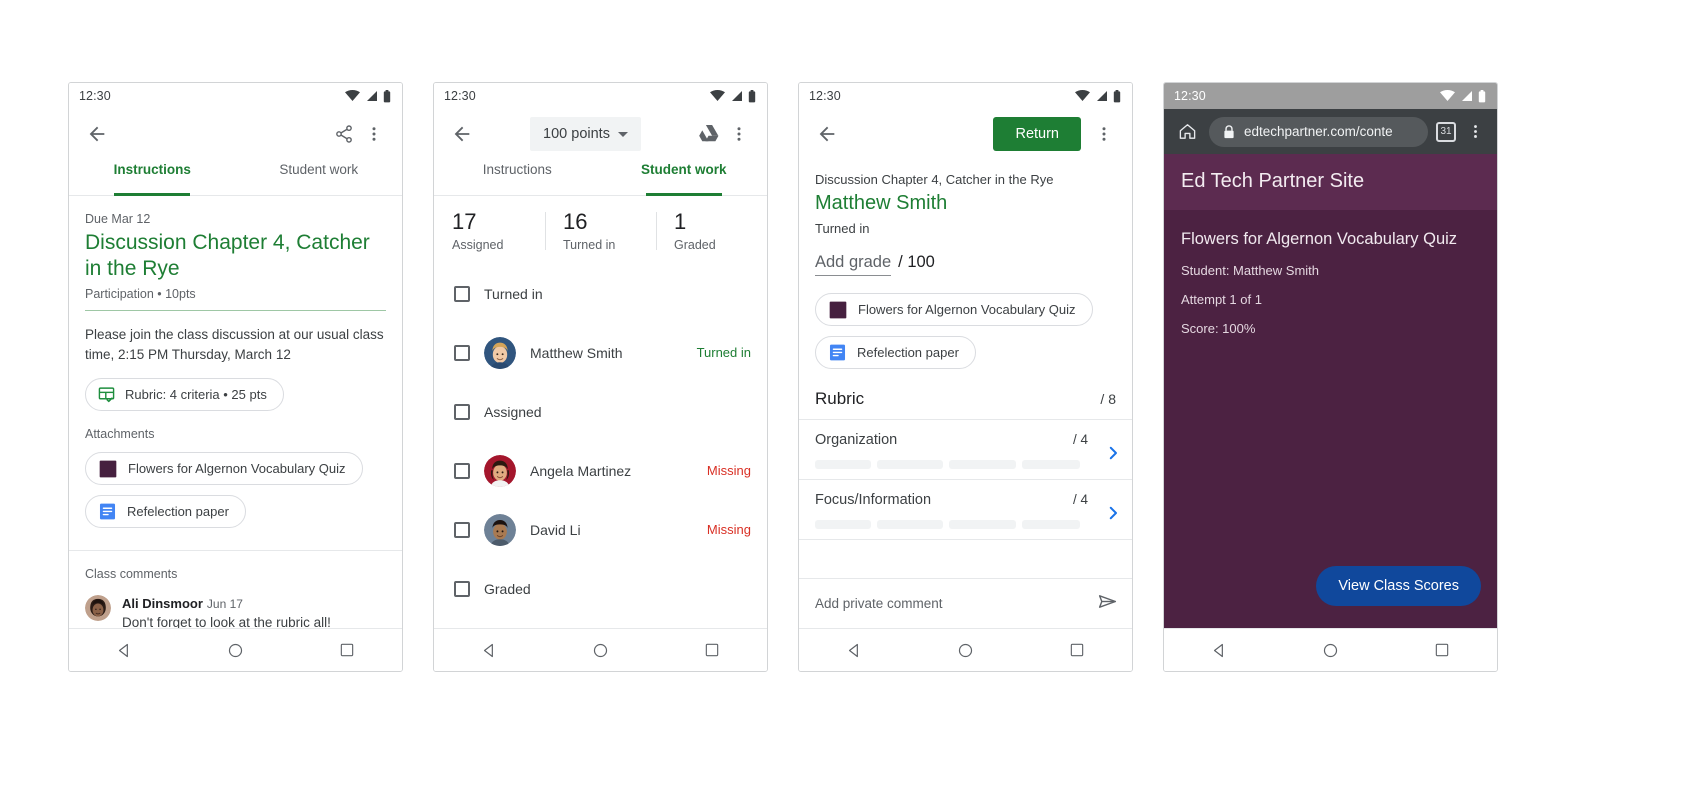 This screenshot has width=1698, height=812. Describe the element at coordinates (711, 230) in the screenshot. I see `stat-graded: 1 Graded` at that location.